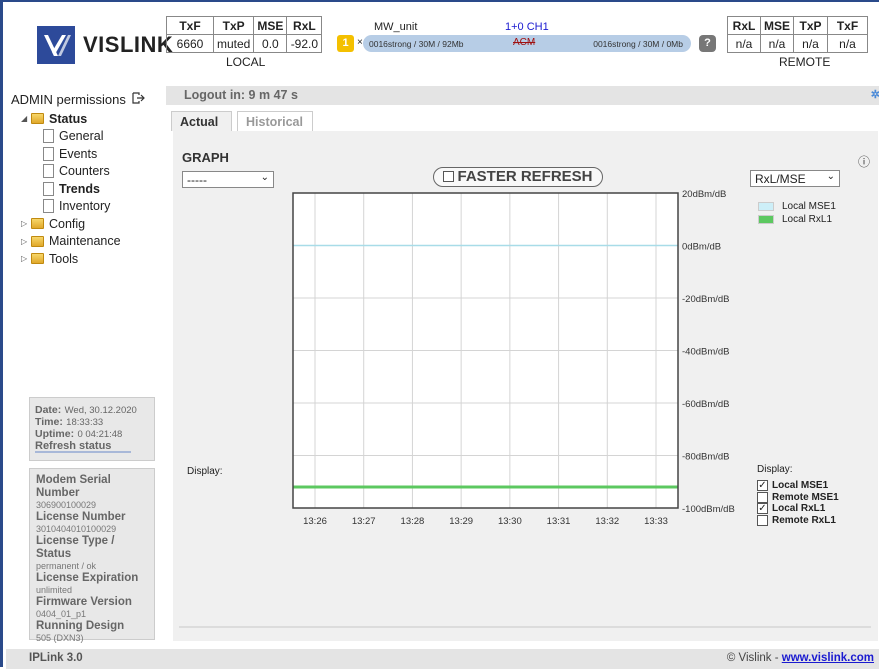 This screenshot has height=669, width=879. What do you see at coordinates (805, 62) in the screenshot?
I see `remote-caption: REMOTE` at bounding box center [805, 62].